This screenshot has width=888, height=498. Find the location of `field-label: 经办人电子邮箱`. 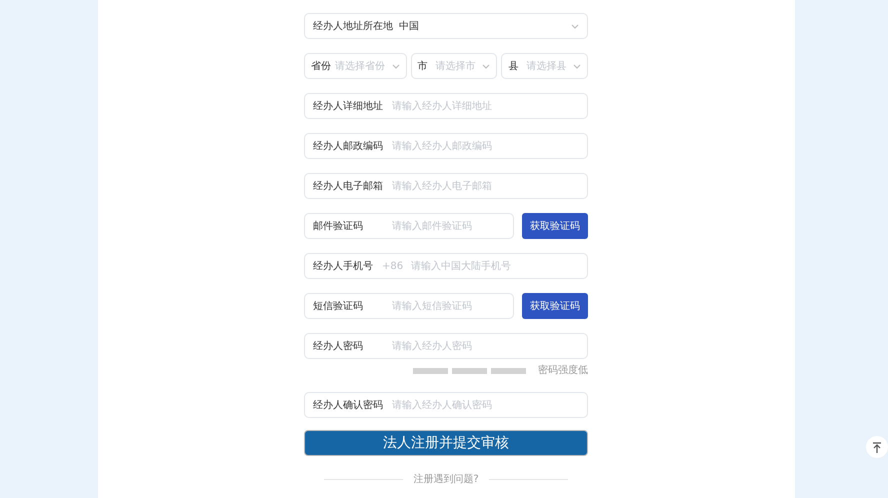

field-label: 经办人电子邮箱 is located at coordinates (348, 187).